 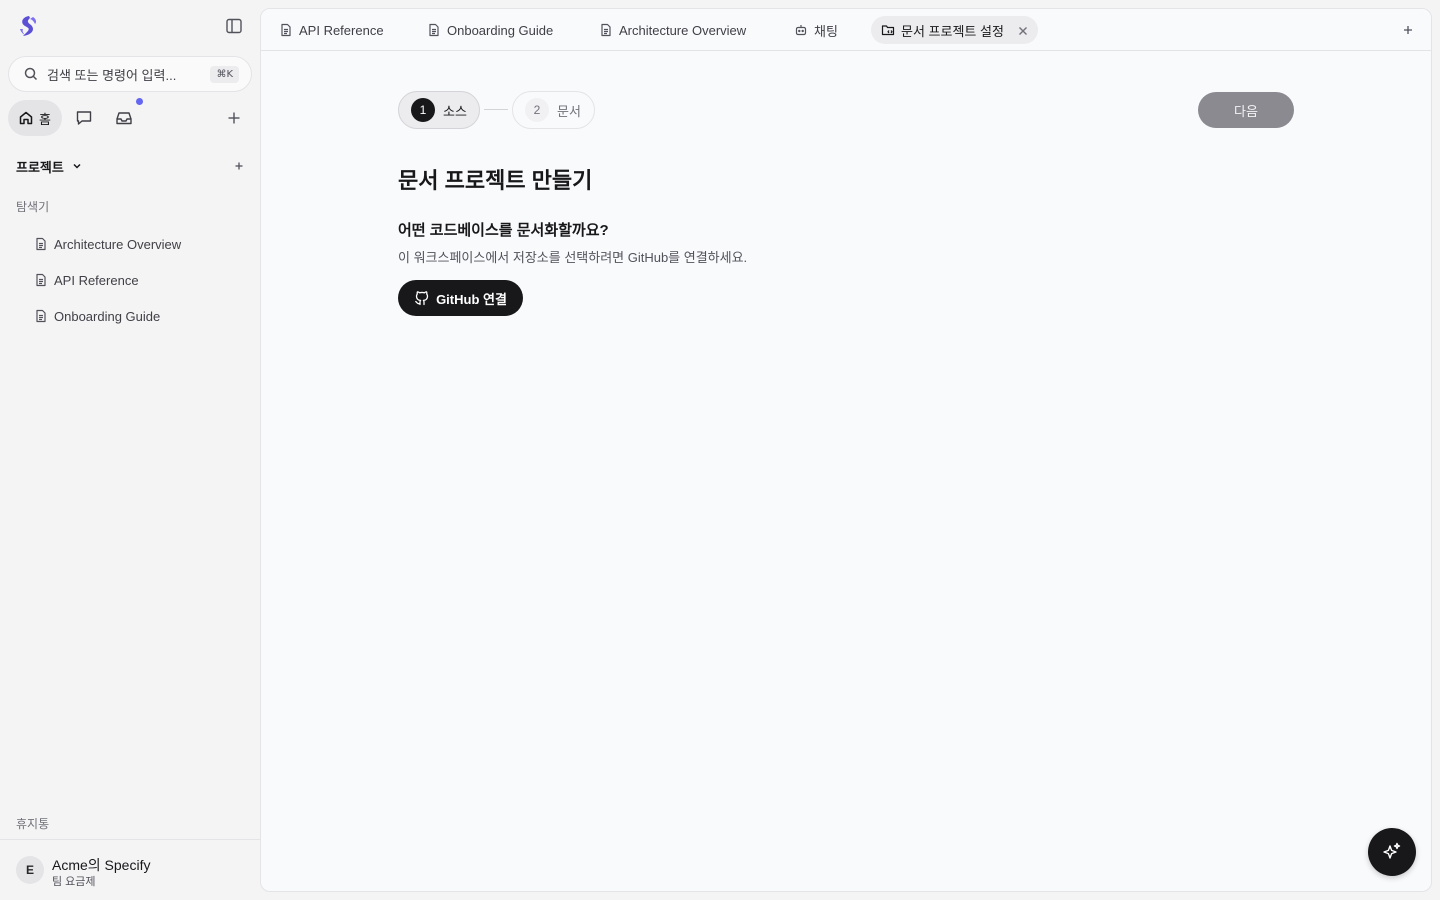 I want to click on search-input: 검색 또는 명령어 입력... ⌘K, so click(x=130, y=74).